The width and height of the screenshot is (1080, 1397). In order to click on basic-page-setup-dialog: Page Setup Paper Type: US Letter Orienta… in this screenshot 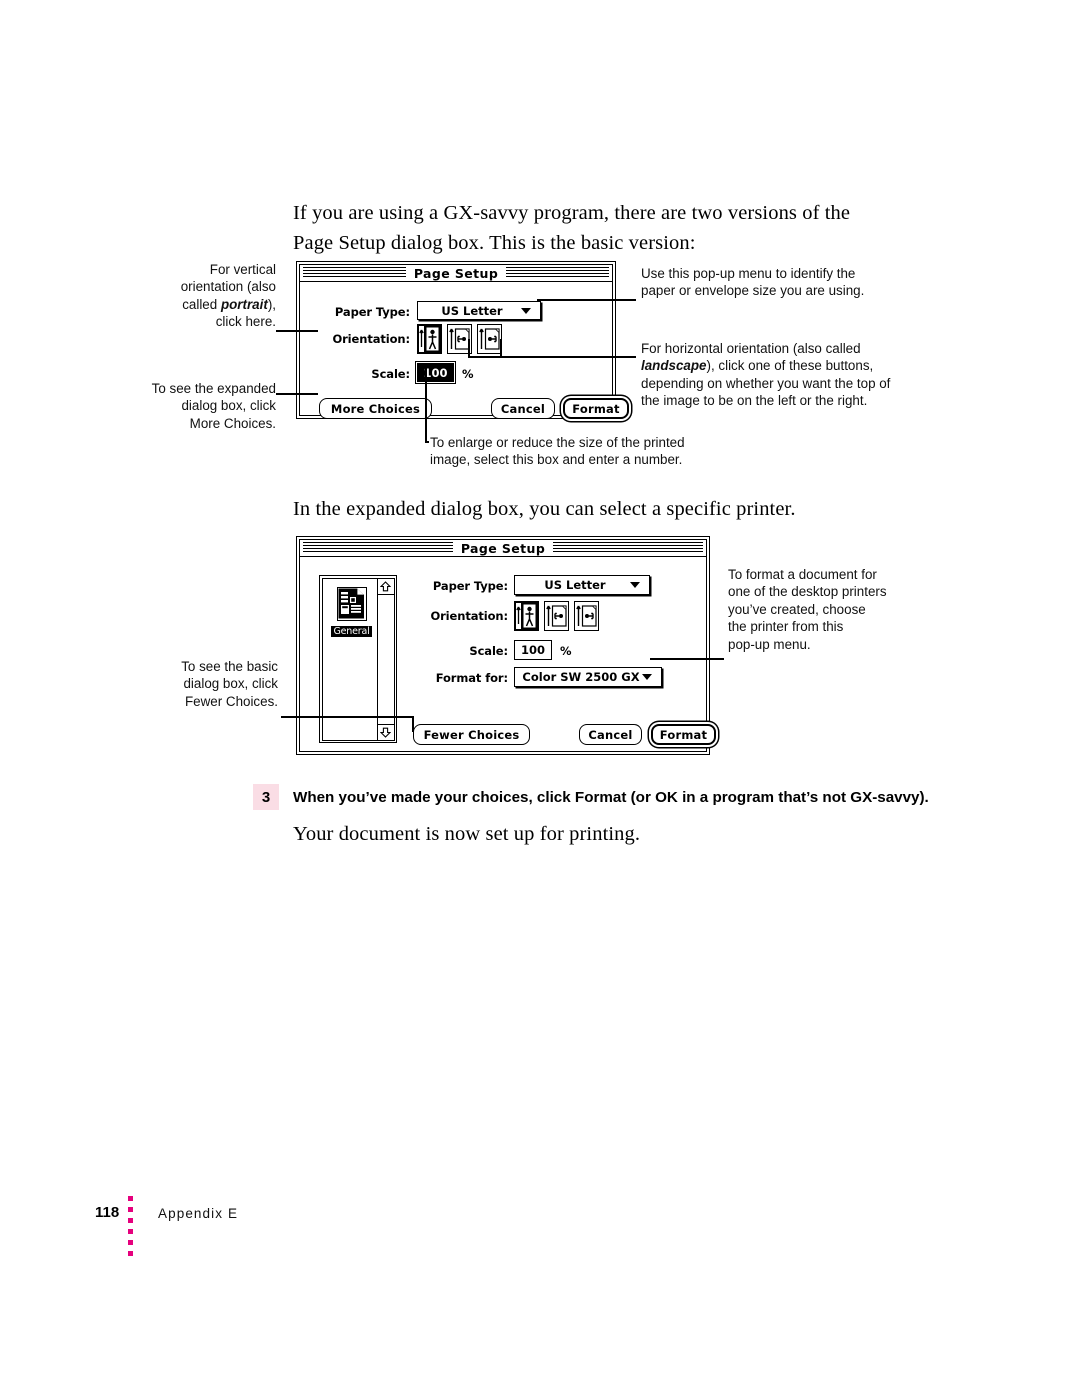, I will do `click(462, 340)`.